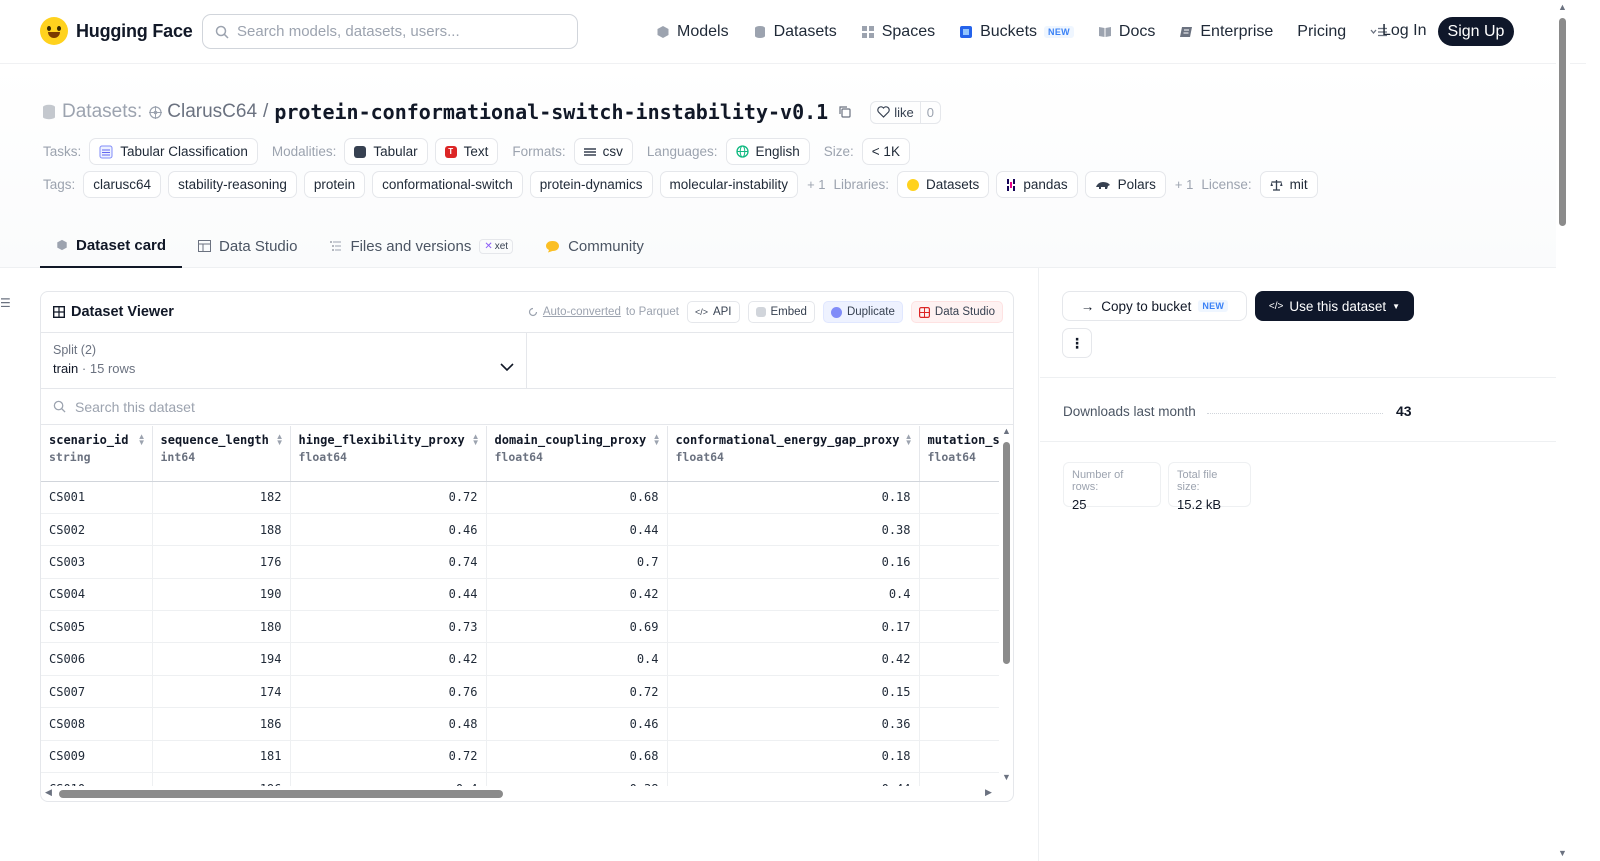  Describe the element at coordinates (388, 454) in the screenshot. I see `column-header: hinge_flexibility_proxy float64 ▲ ▼` at that location.